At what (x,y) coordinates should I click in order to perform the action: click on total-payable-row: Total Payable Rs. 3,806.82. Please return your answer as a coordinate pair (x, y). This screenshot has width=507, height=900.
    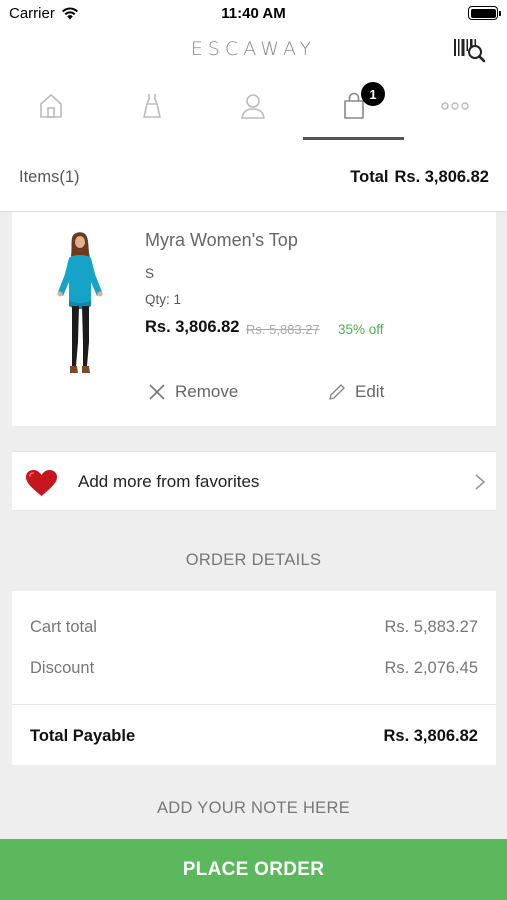
    Looking at the image, I should click on (254, 736).